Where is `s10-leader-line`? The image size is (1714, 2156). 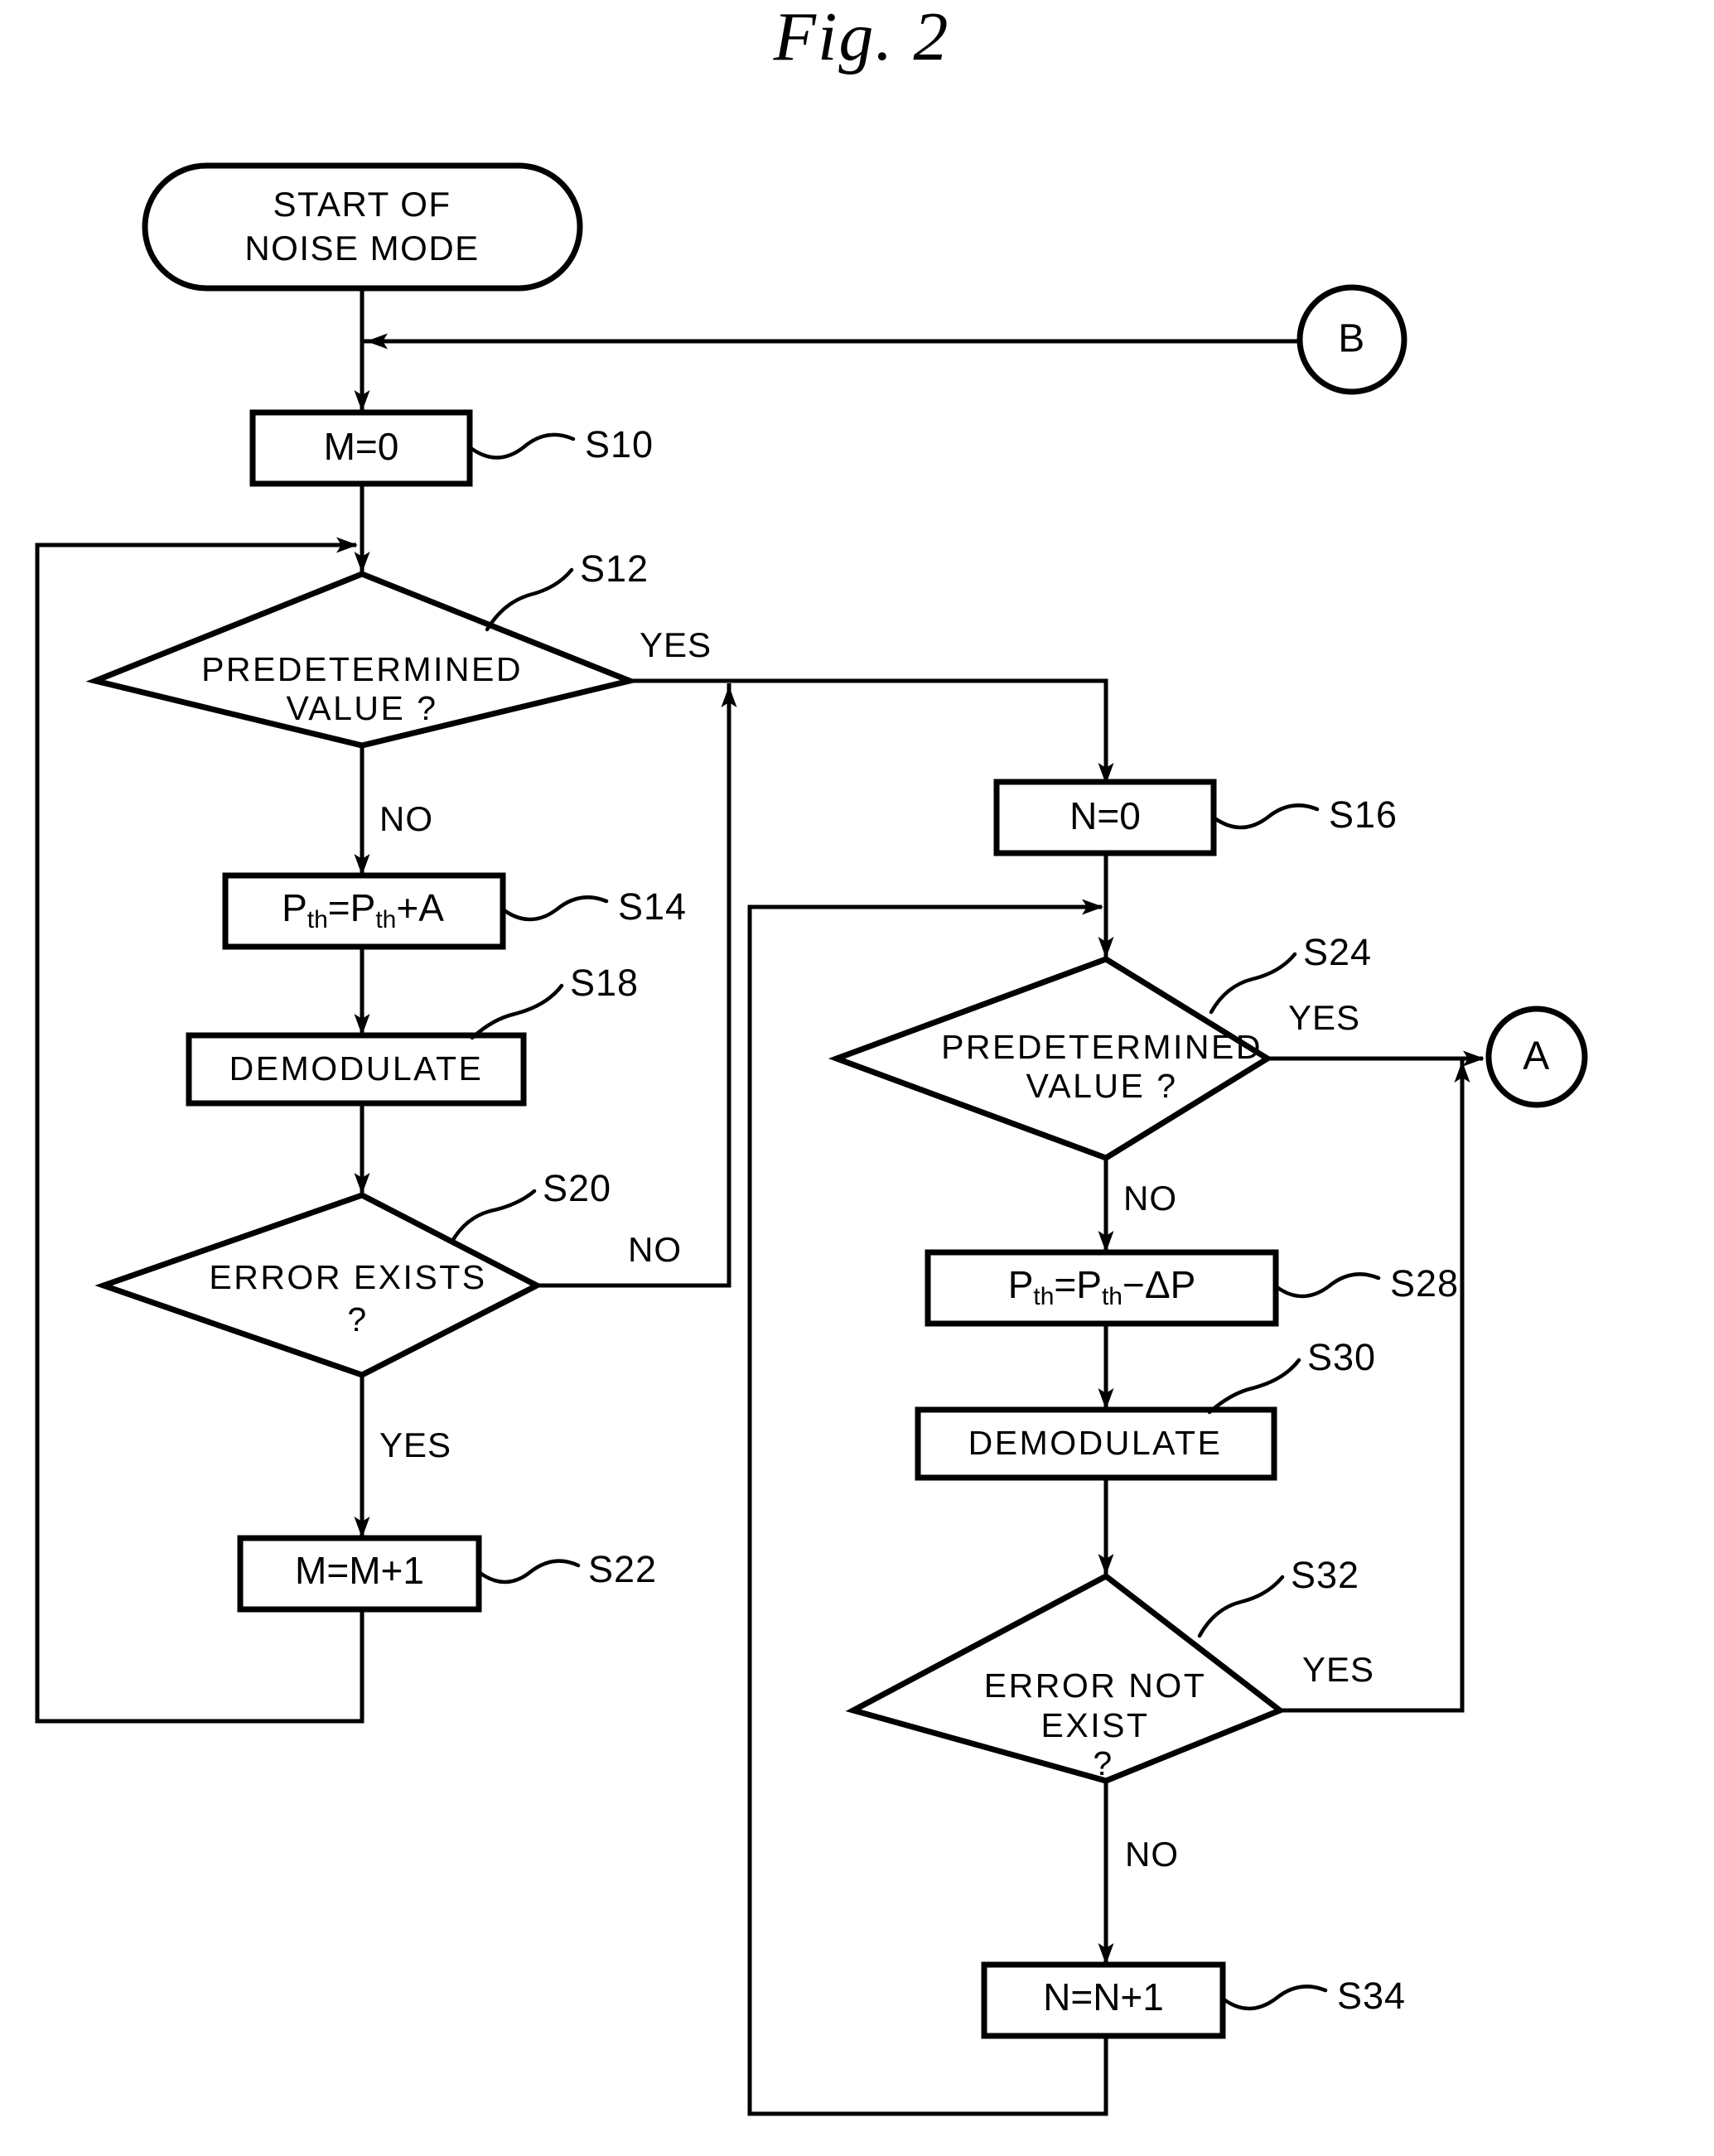 s10-leader-line is located at coordinates (521, 446).